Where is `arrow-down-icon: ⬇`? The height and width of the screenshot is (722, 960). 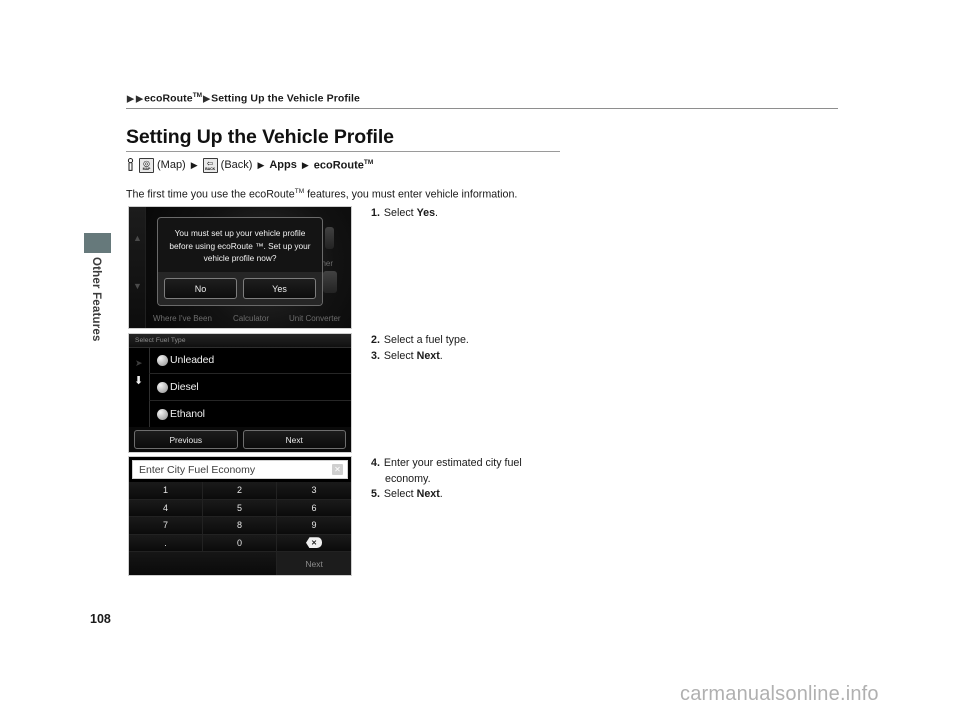
arrow-down-icon: ⬇ is located at coordinates (138, 381).